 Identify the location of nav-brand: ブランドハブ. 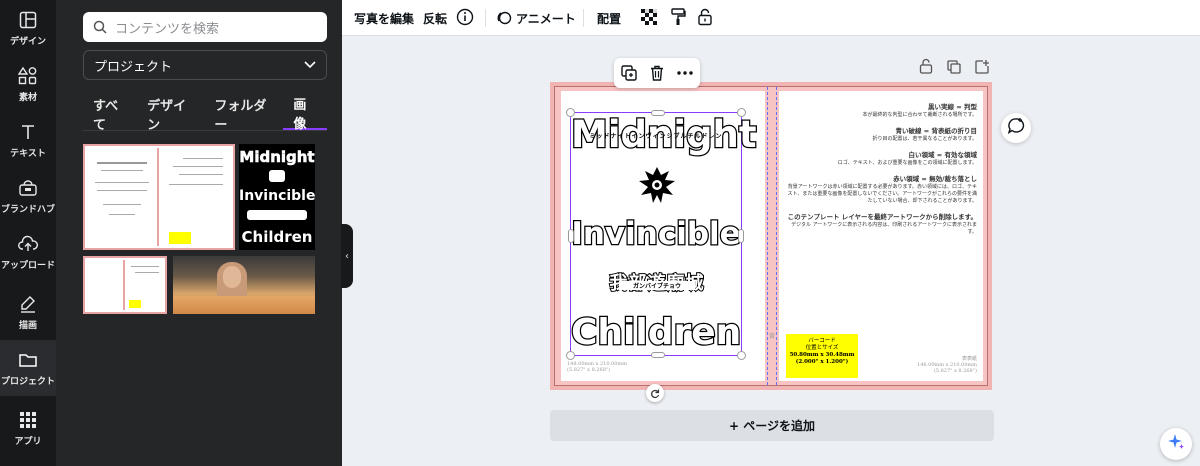
(28, 196).